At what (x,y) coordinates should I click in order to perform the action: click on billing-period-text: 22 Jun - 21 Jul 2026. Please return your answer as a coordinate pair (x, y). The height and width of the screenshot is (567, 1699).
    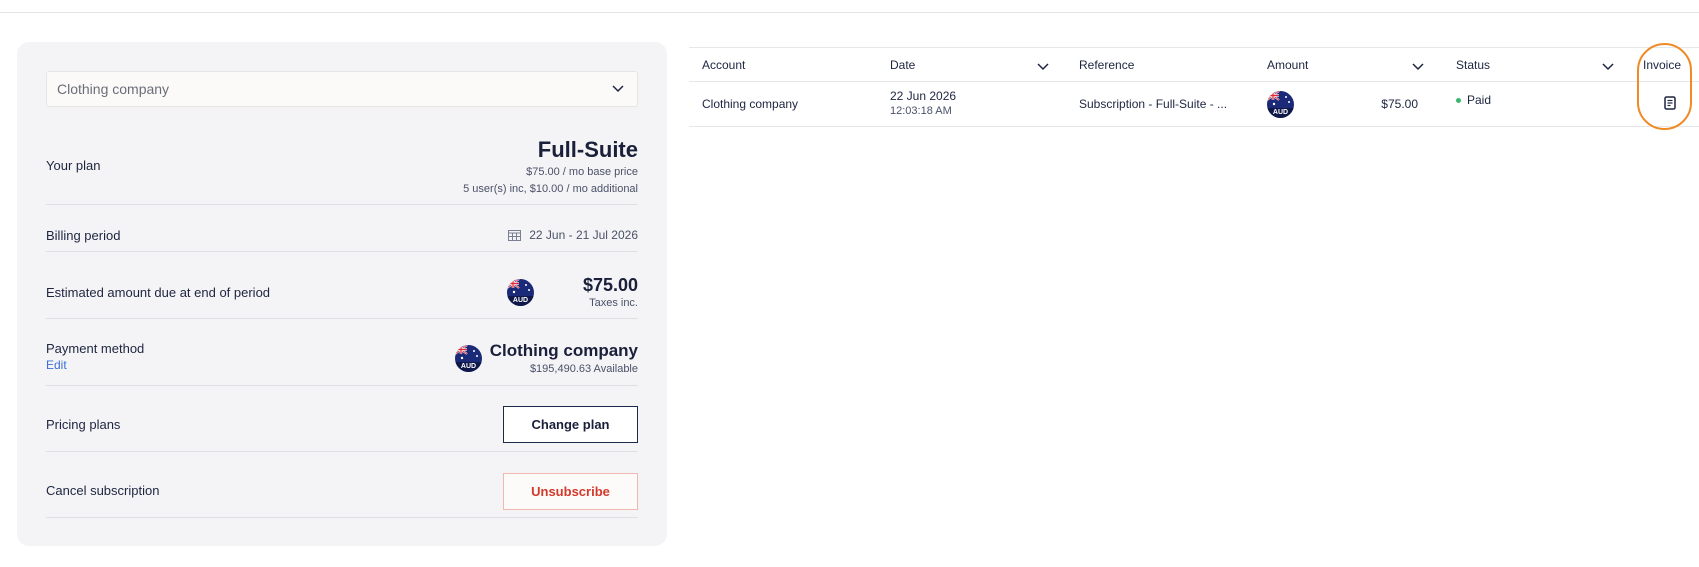
    Looking at the image, I should click on (583, 235).